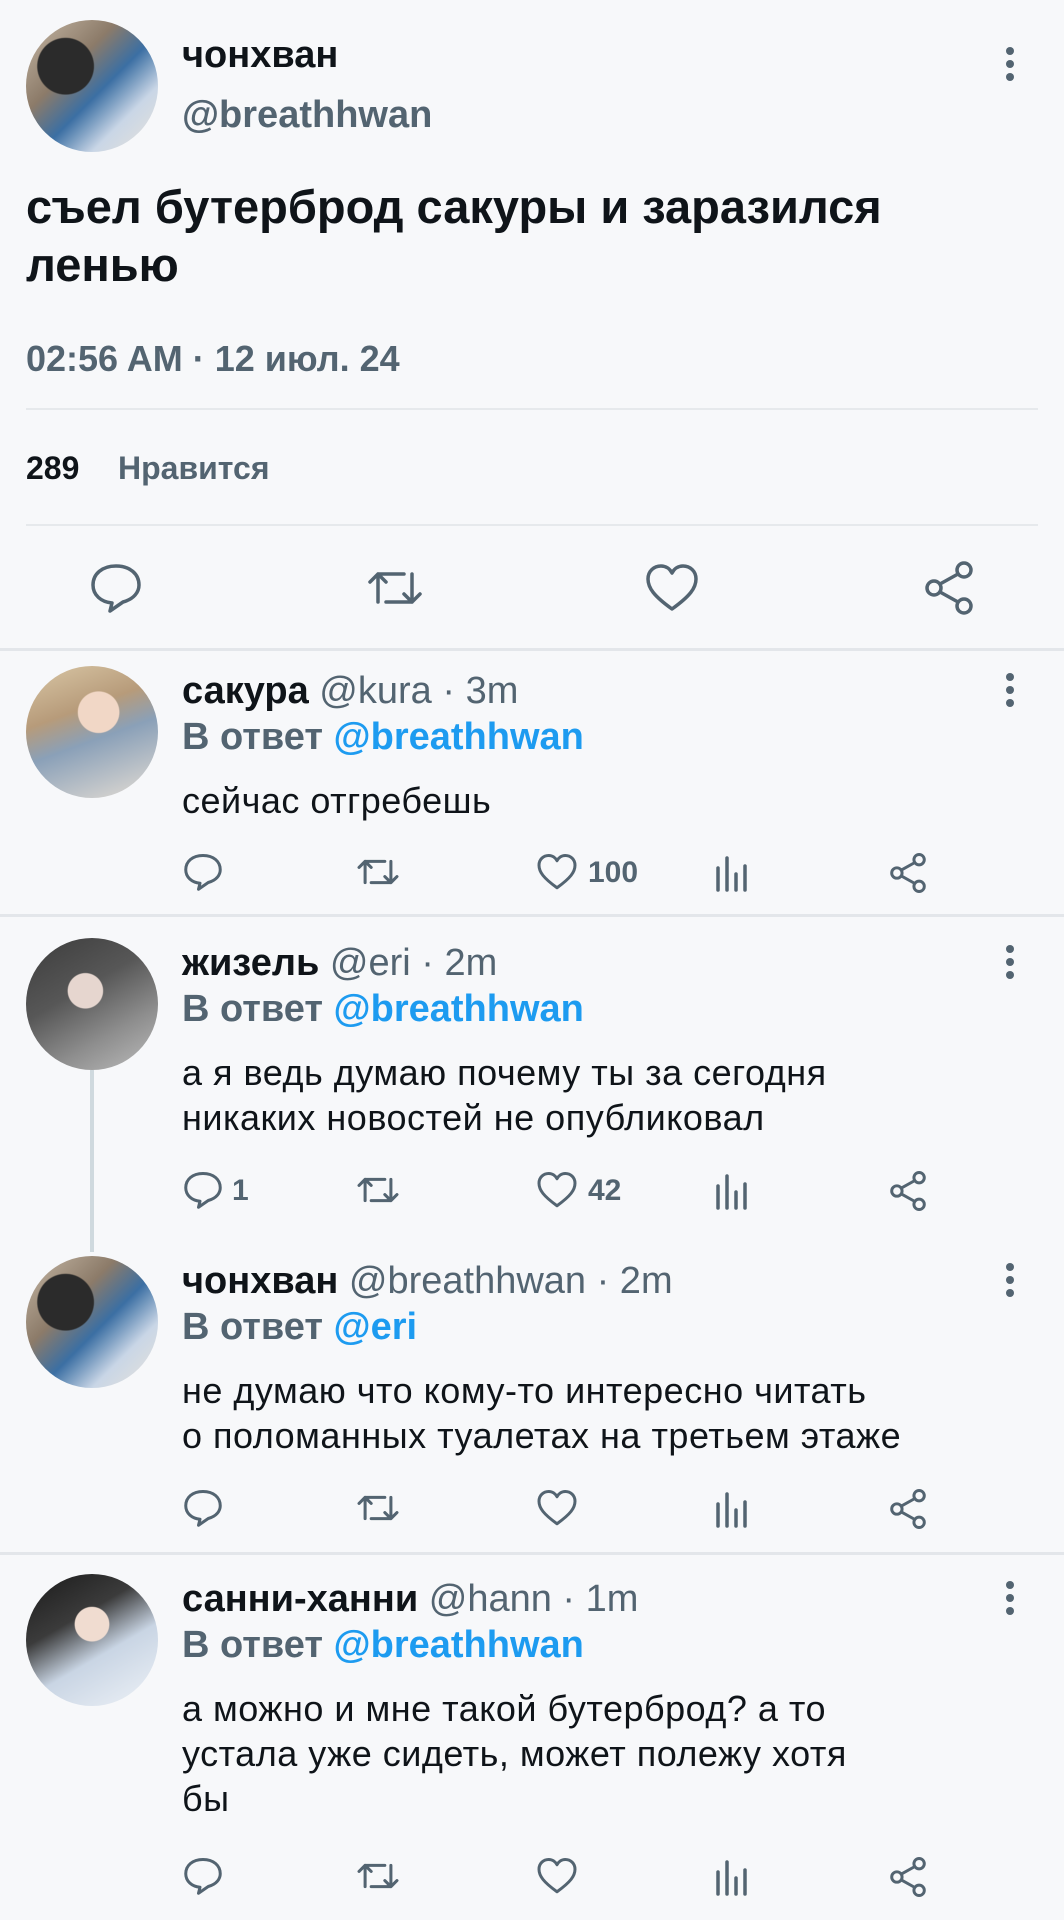 This screenshot has width=1064, height=1920. Describe the element at coordinates (454, 206) in the screenshot. I see `tweet-text-line-1: съел бутерброд сакуры и заразился` at that location.